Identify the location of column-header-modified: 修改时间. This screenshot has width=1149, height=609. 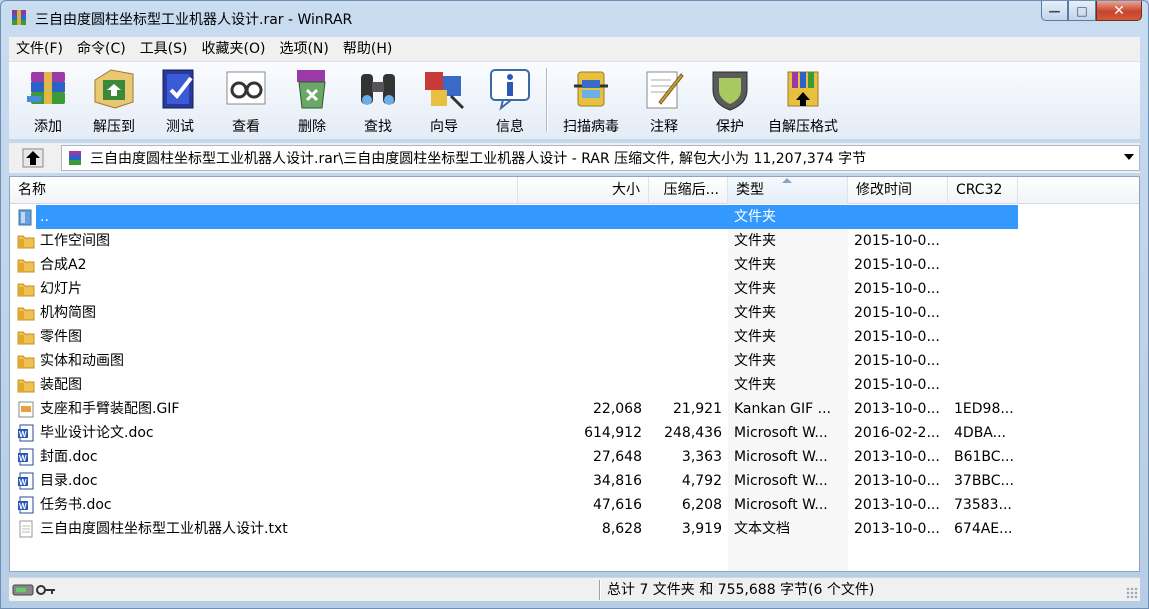
(898, 190).